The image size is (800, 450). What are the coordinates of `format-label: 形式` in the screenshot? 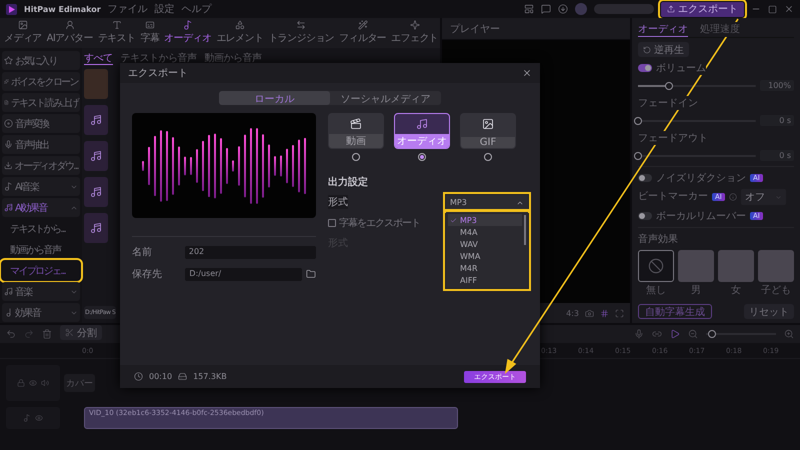 It's located at (338, 202).